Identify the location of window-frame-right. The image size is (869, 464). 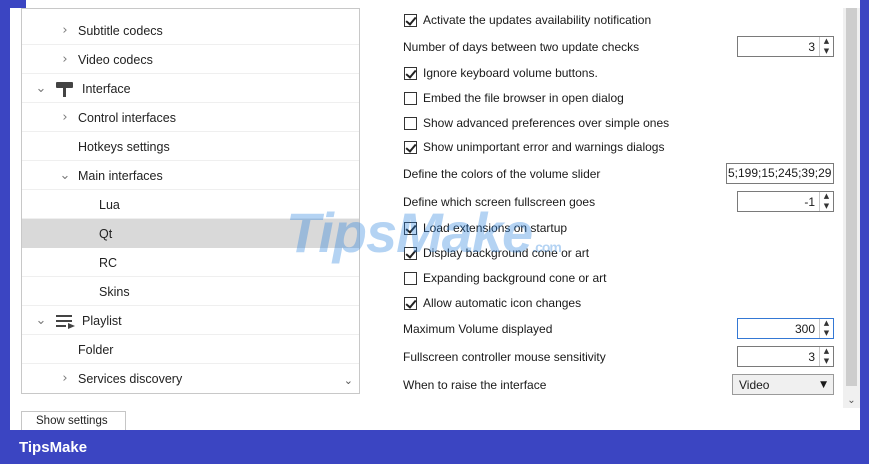
(864, 215).